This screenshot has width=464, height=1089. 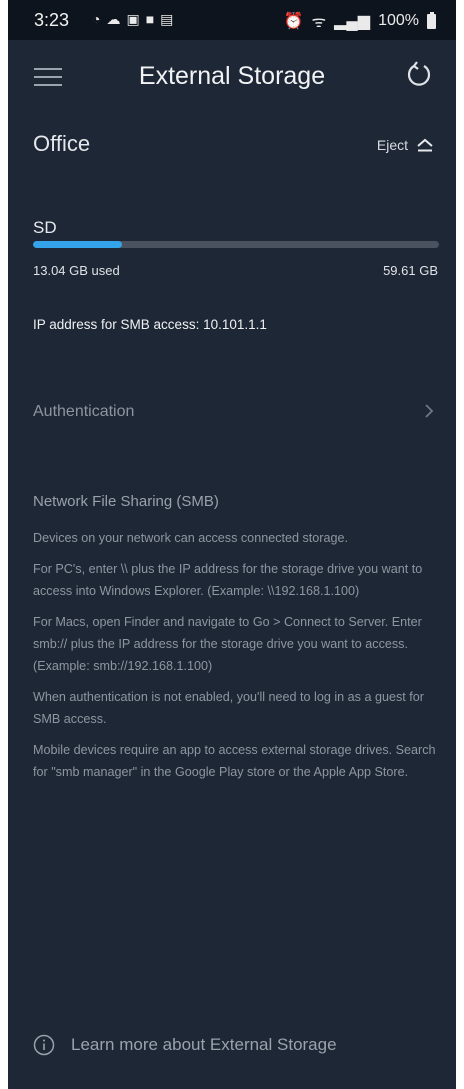 What do you see at coordinates (204, 1044) in the screenshot?
I see `learn-more-label: Learn more about External Storage` at bounding box center [204, 1044].